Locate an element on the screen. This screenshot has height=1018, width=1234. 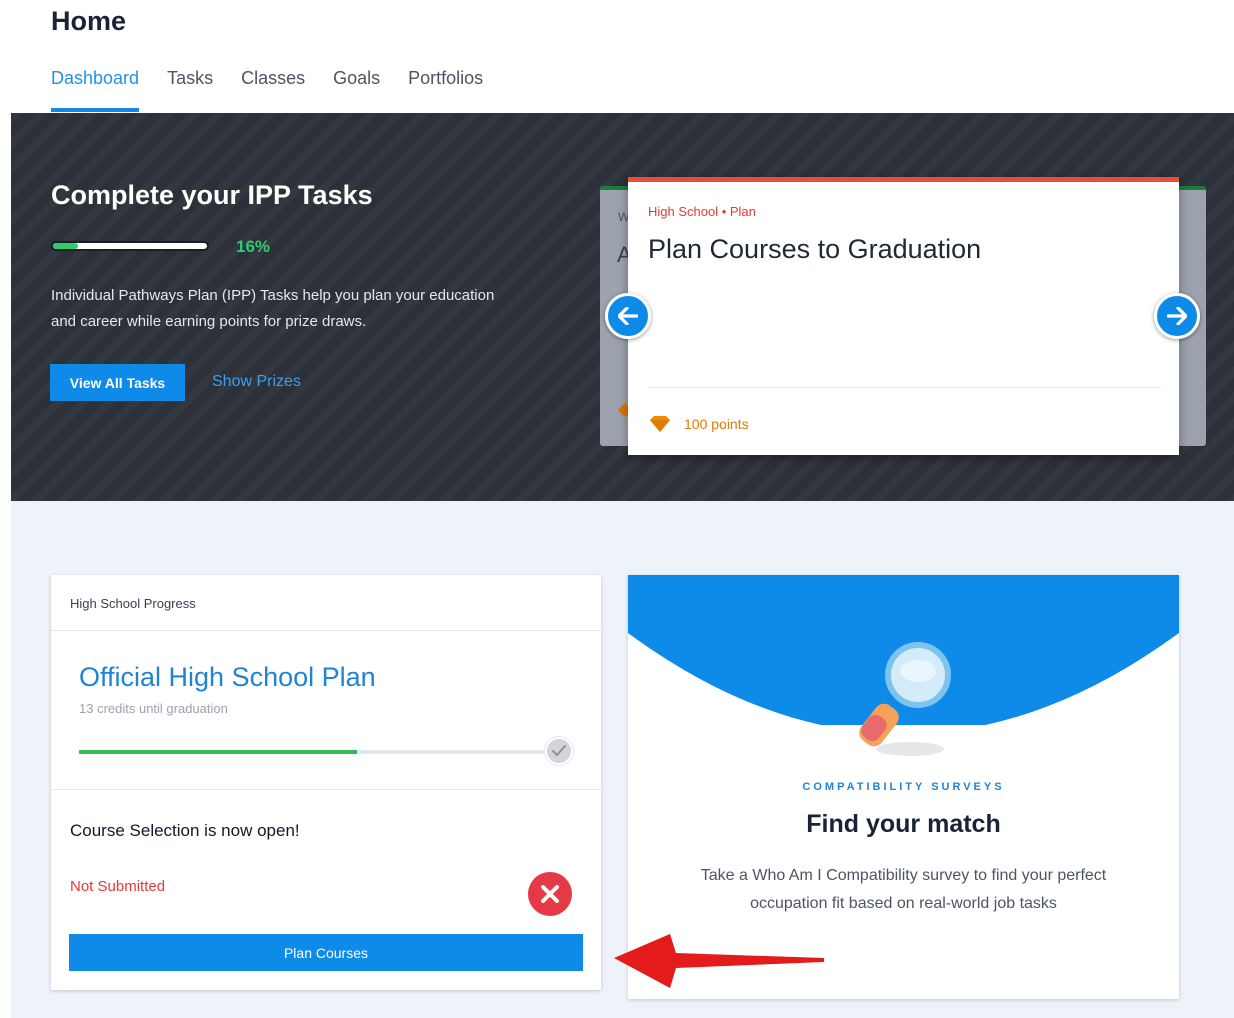
view-all-tasks-button: View All Tasks is located at coordinates (117, 382).